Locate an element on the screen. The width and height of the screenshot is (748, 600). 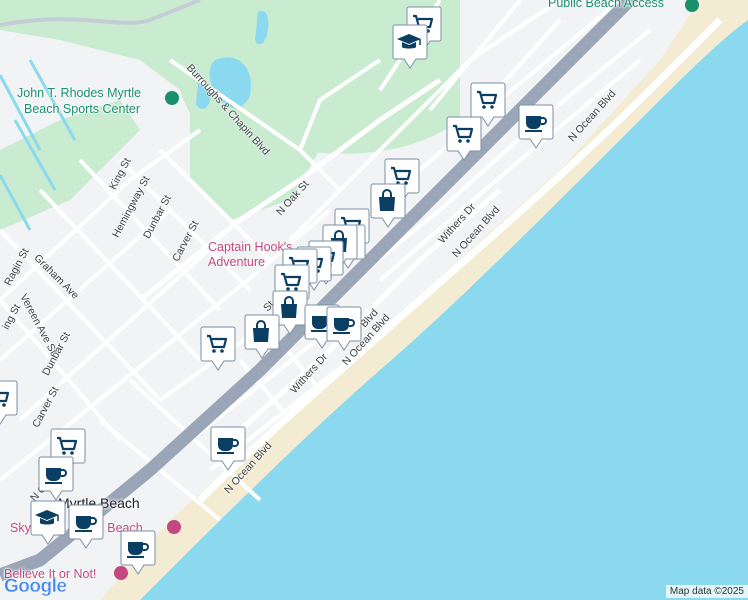
map-attribution: Map data ©2025 is located at coordinates (706, 591).